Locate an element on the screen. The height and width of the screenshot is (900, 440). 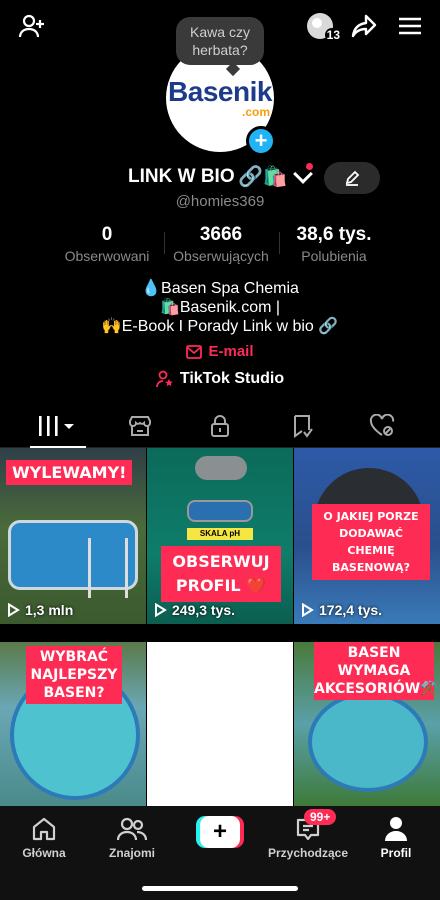
liked-tab is located at coordinates (382, 426).